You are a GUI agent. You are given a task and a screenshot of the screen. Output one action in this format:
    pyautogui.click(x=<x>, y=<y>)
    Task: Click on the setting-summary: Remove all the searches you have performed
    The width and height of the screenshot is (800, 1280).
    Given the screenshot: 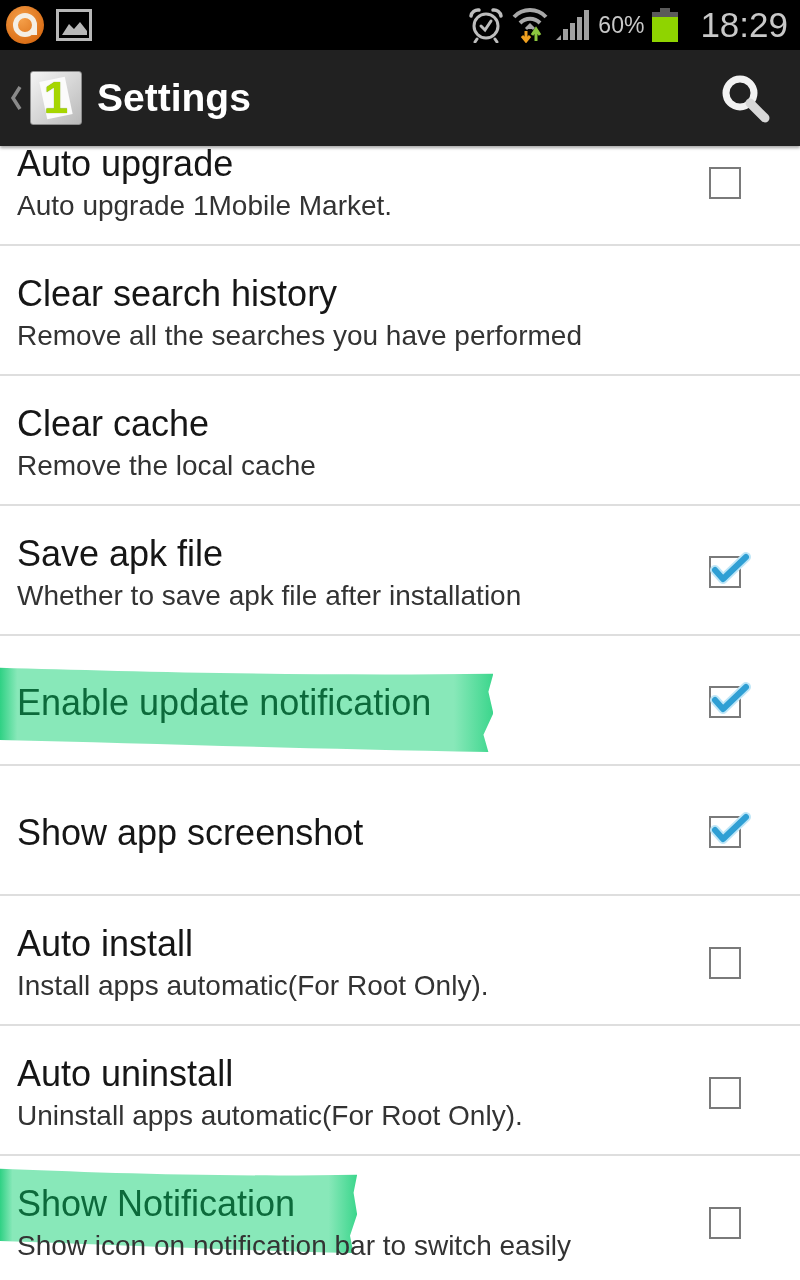 What is the action you would take?
    pyautogui.click(x=299, y=336)
    